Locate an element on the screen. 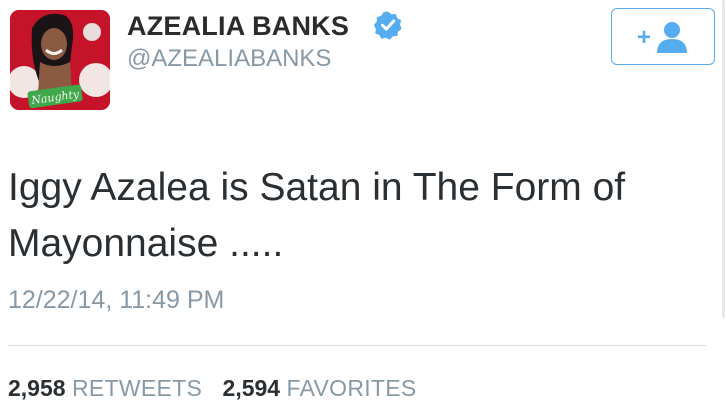 The height and width of the screenshot is (408, 726). plus-glyph: + is located at coordinates (644, 37).